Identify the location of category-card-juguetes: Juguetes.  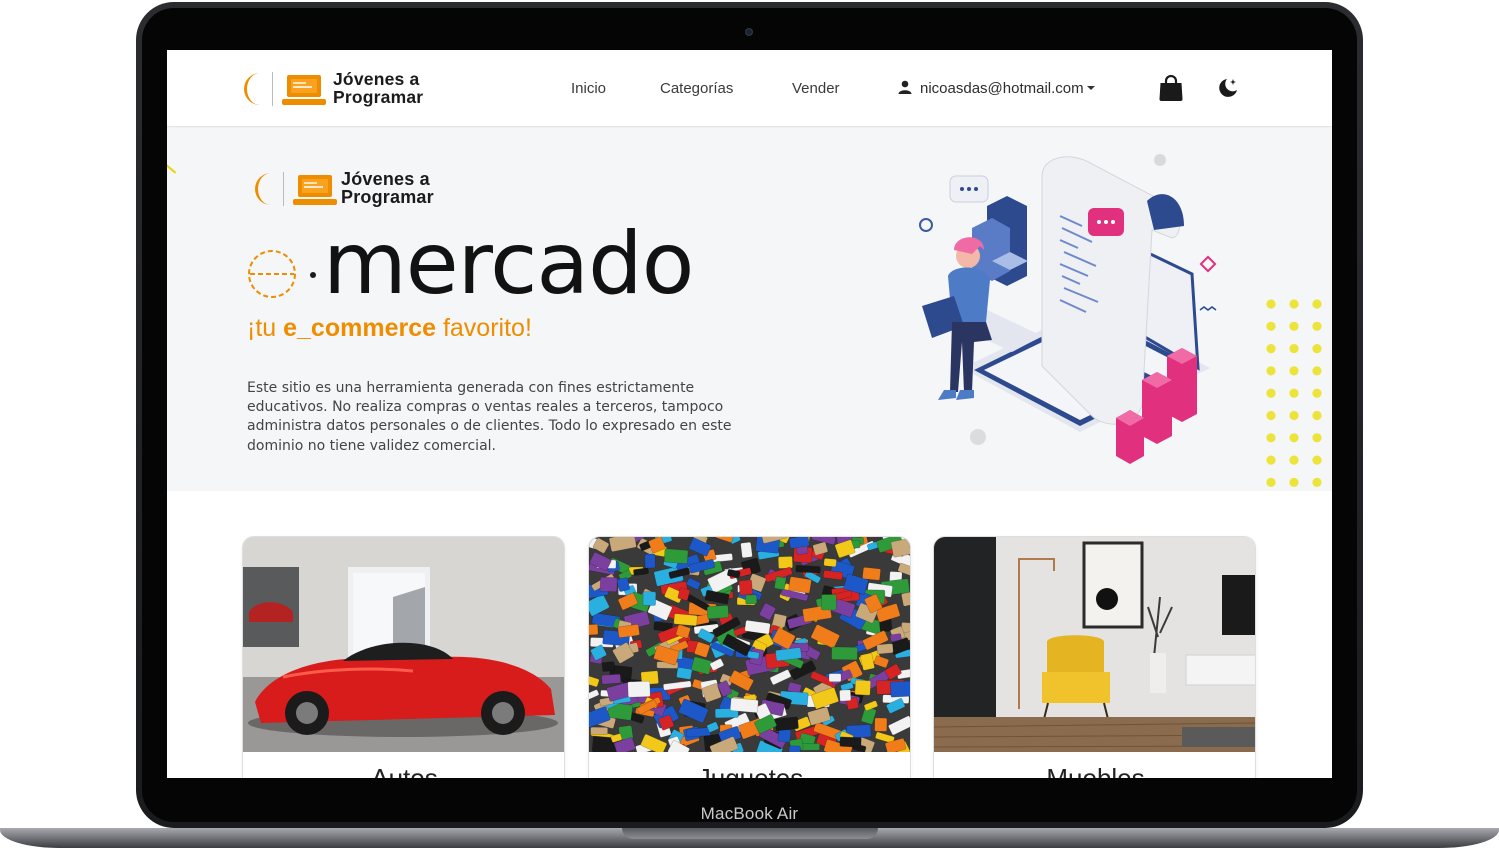
(749, 657).